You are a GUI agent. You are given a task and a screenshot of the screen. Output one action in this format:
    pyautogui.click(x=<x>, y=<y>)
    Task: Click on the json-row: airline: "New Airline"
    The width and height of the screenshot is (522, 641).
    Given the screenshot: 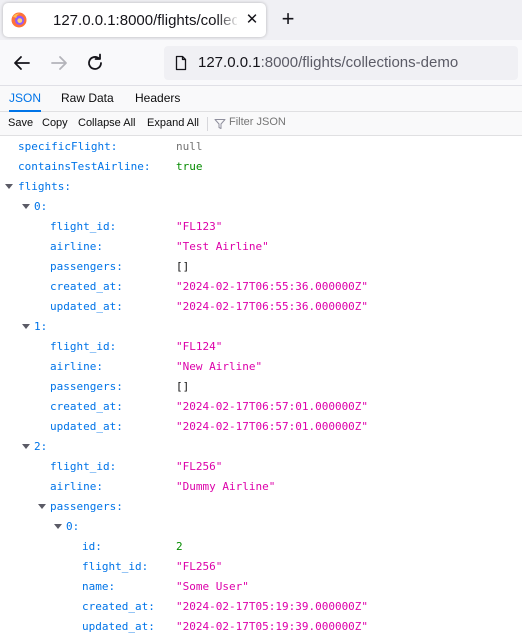 What is the action you would take?
    pyautogui.click(x=261, y=367)
    